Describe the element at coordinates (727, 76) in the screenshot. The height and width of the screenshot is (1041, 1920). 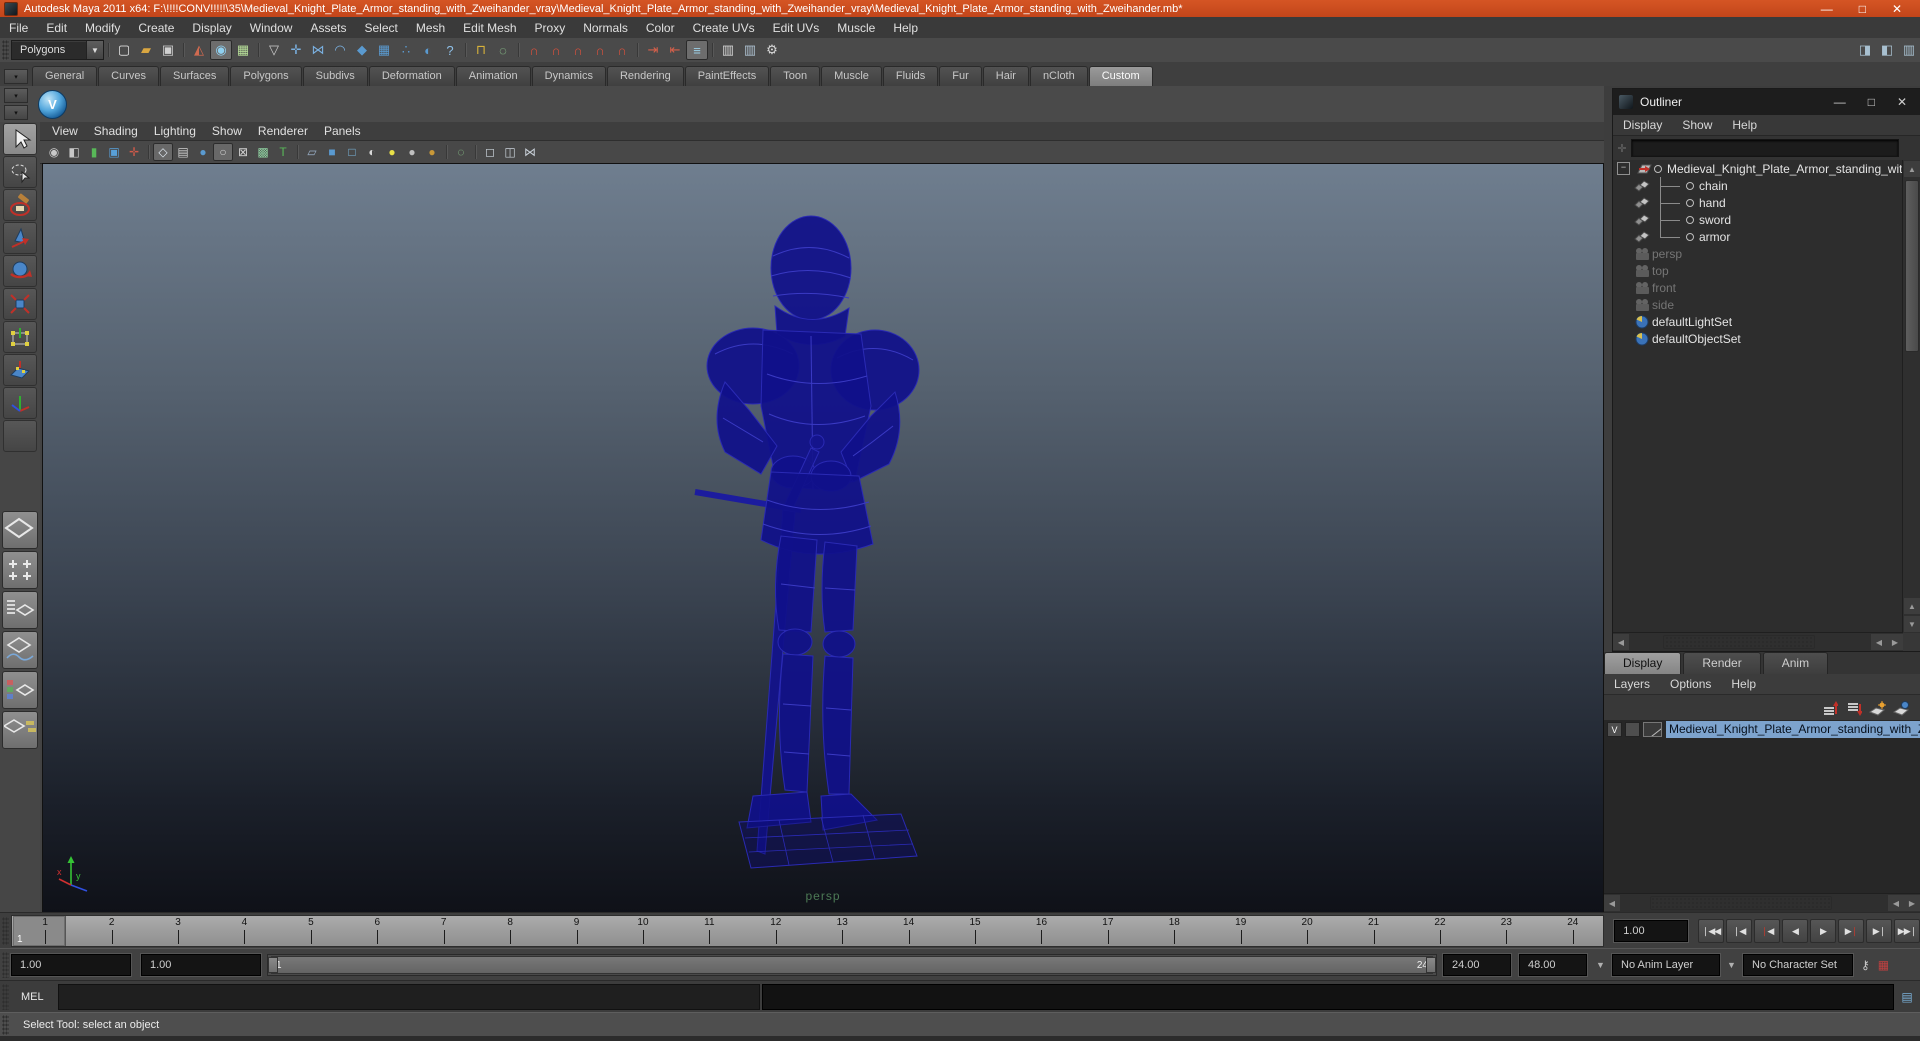
I see `shelf-tab-painteffects: PaintEffects` at that location.